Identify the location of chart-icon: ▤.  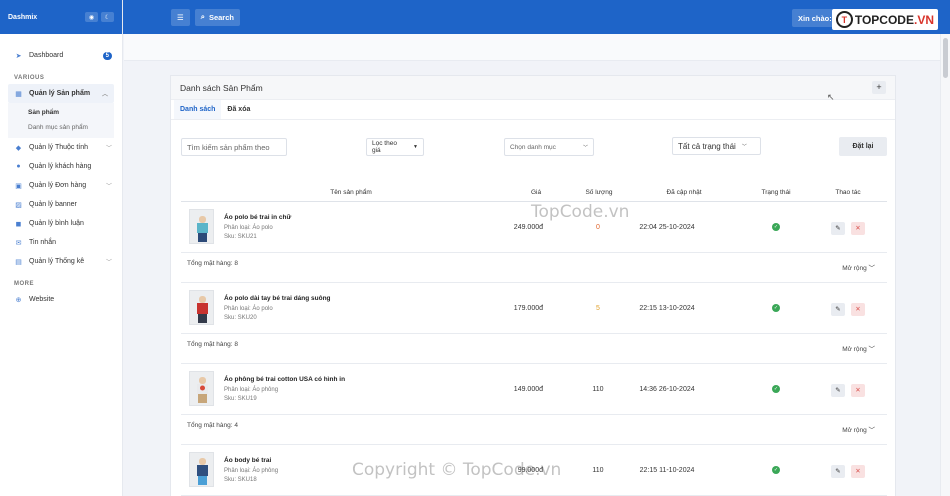
(18, 262).